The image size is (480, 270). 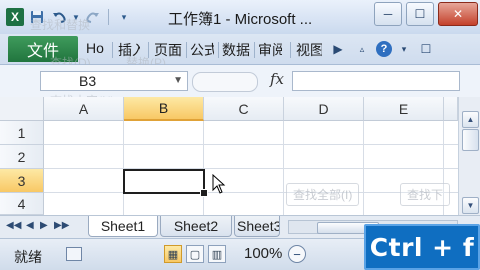 What do you see at coordinates (217, 254) in the screenshot?
I see `page-break-view-button: ▥` at bounding box center [217, 254].